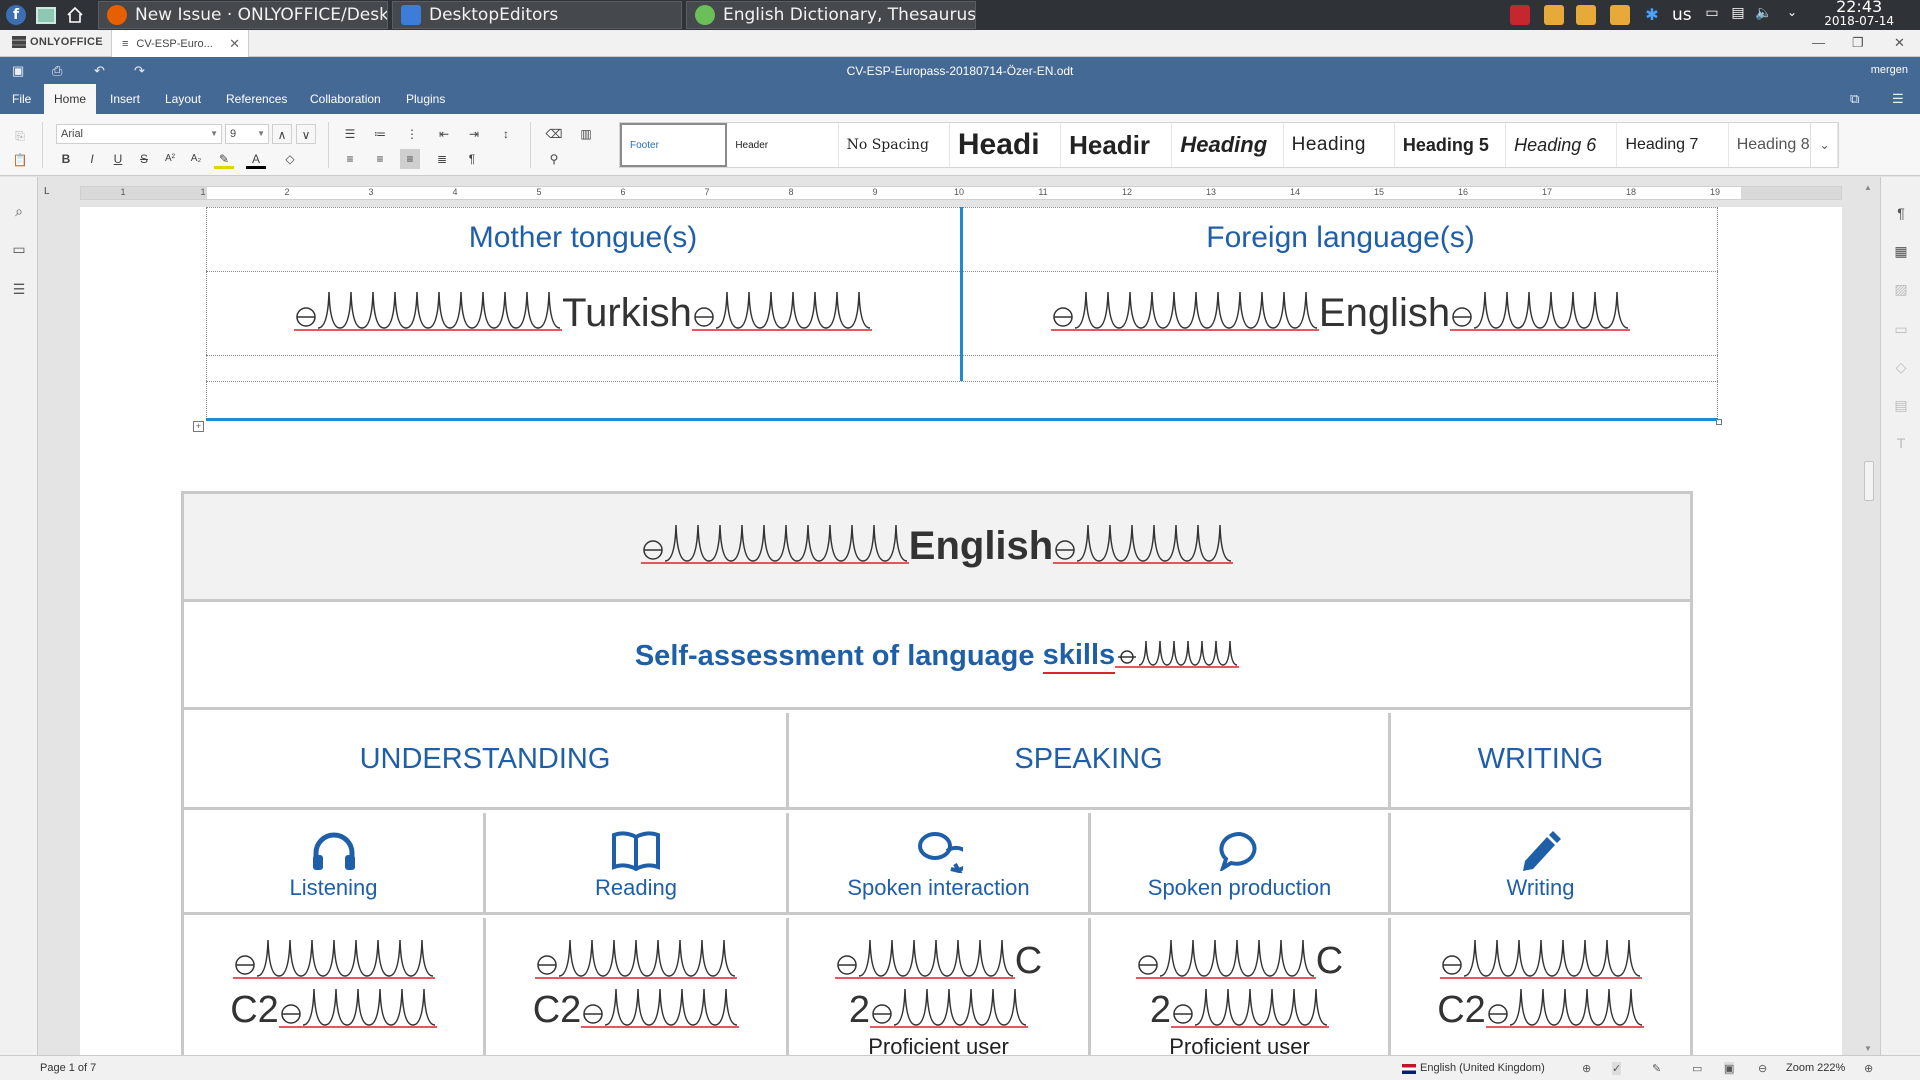  What do you see at coordinates (1482, 1068) in the screenshot?
I see `document-language: English (United Kingdom)` at bounding box center [1482, 1068].